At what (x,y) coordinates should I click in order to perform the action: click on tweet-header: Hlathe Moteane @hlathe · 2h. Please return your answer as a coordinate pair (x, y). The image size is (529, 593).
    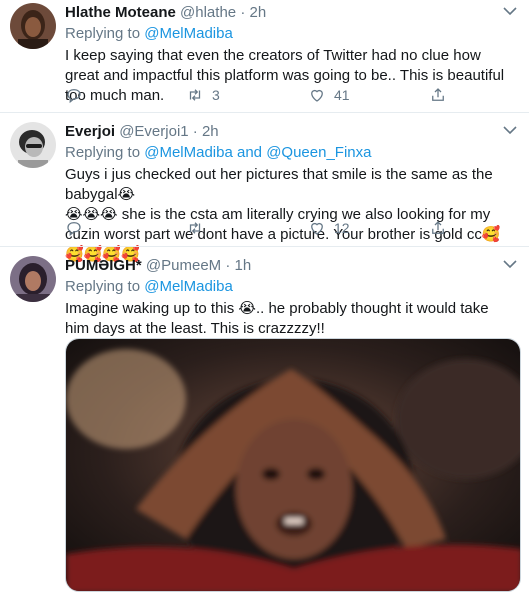
    Looking at the image, I should click on (166, 12).